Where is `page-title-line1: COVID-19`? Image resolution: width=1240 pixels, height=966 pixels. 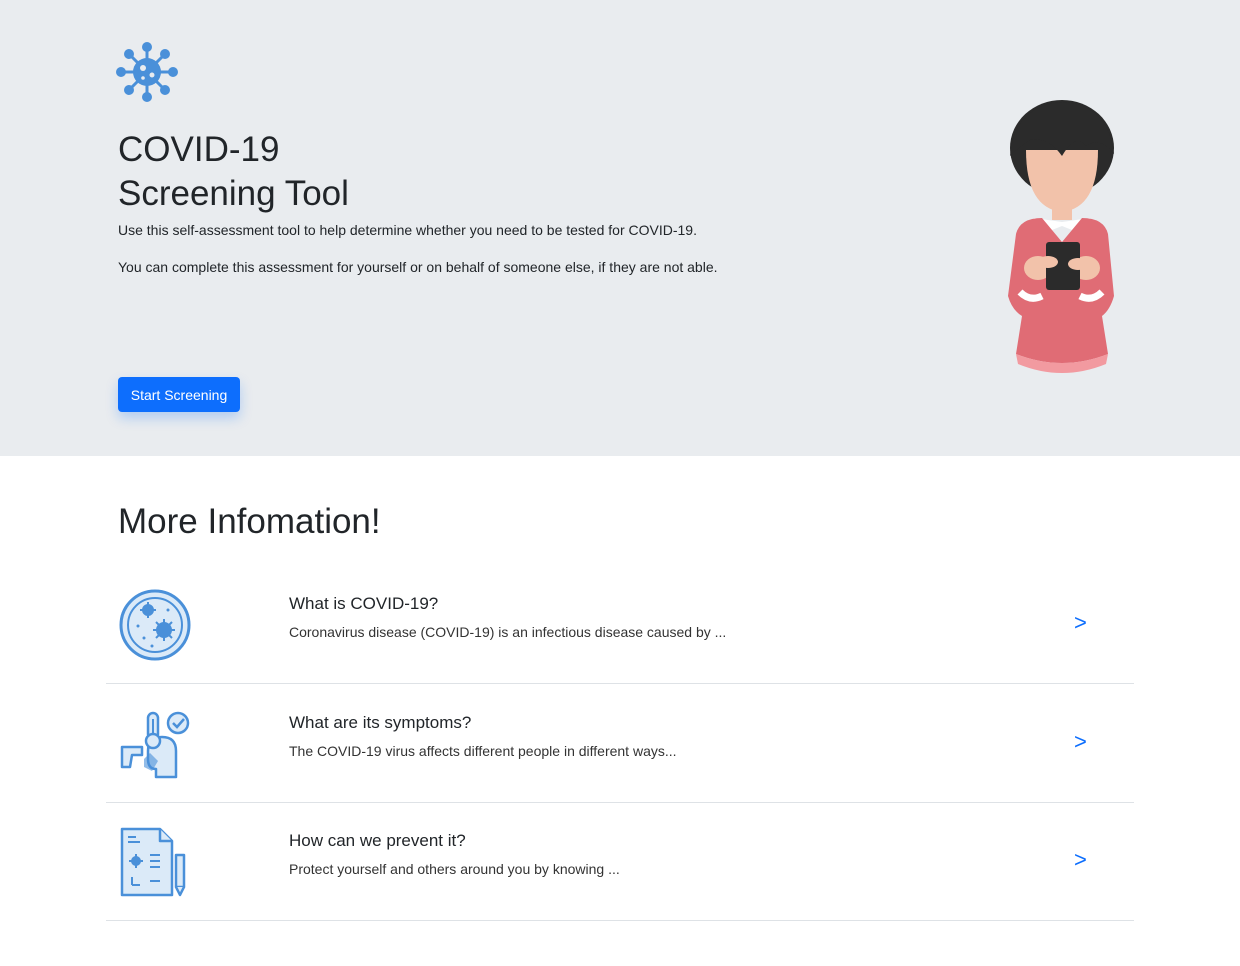
page-title-line1: COVID-19 is located at coordinates (199, 149).